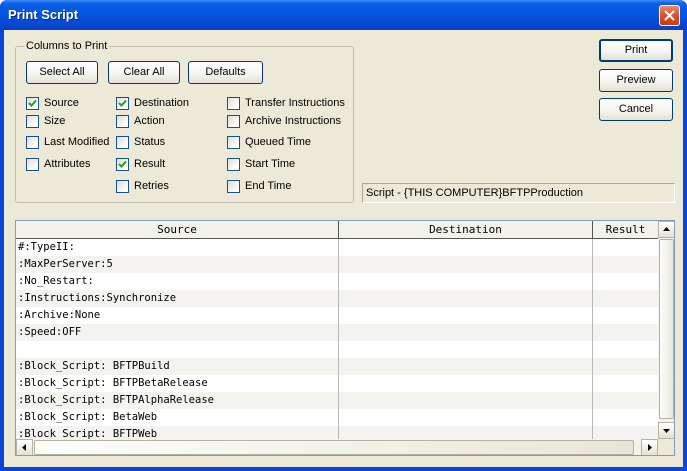  What do you see at coordinates (518, 193) in the screenshot?
I see `script-name-label: Script - {THIS COMPUTER}BFTPProduction` at bounding box center [518, 193].